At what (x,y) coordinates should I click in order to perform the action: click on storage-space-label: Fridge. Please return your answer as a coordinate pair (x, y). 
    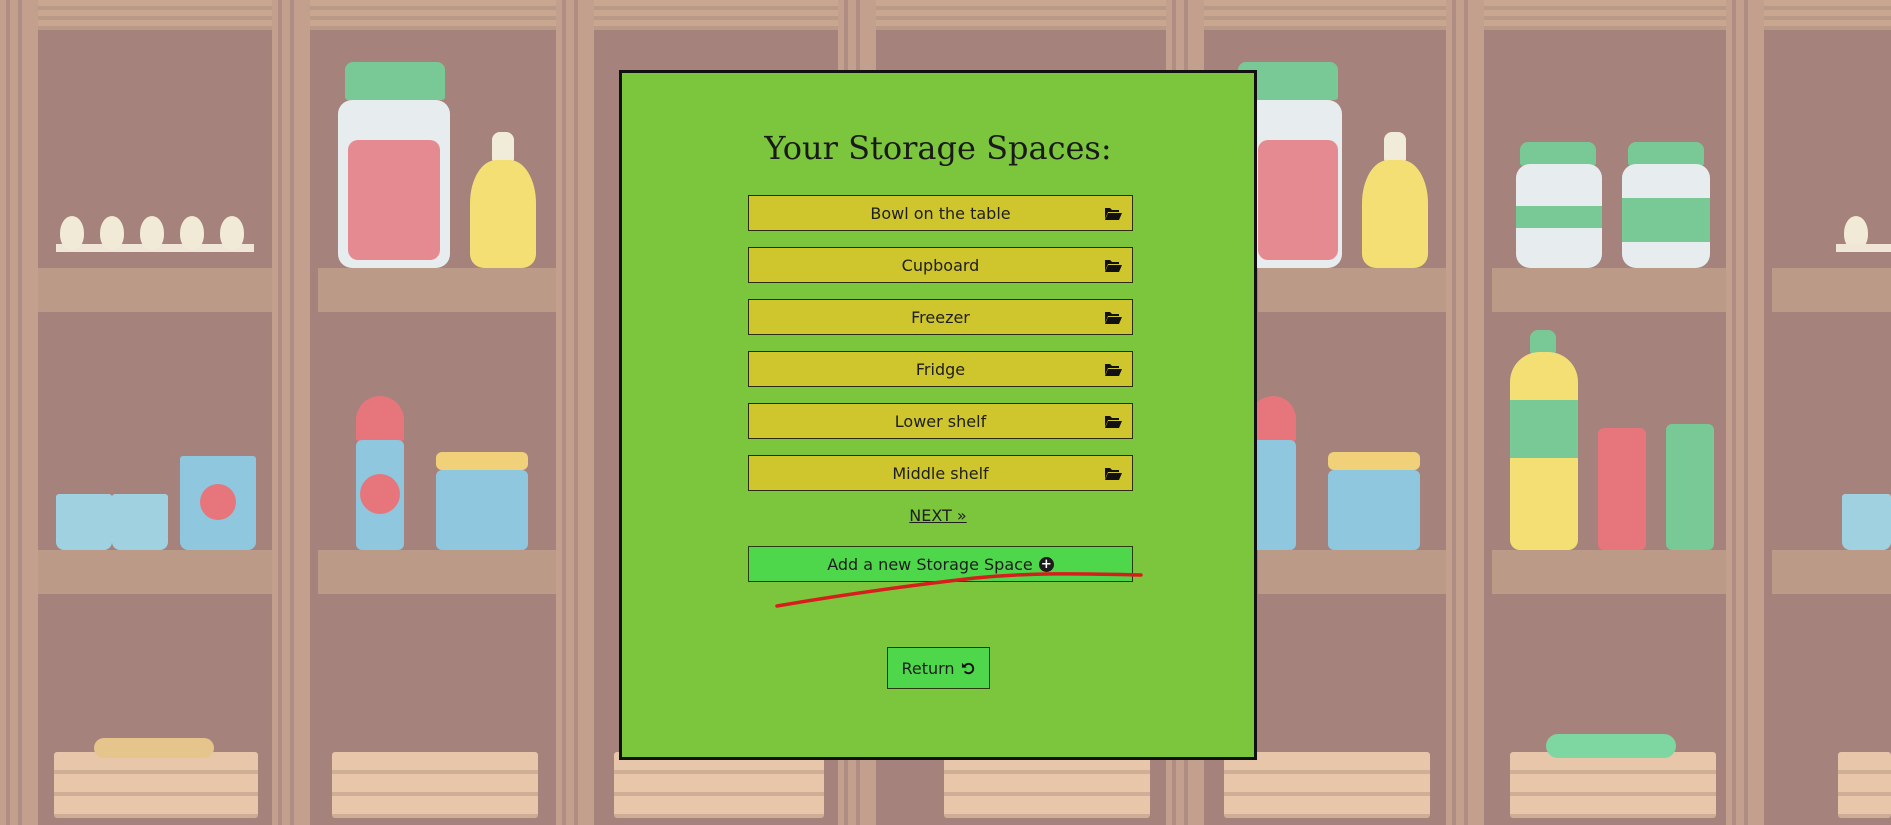
    Looking at the image, I should click on (940, 369).